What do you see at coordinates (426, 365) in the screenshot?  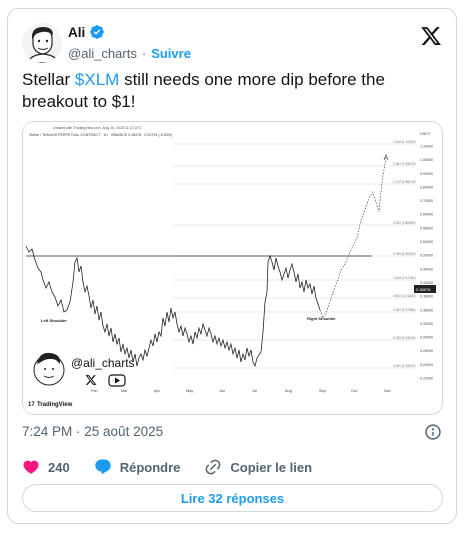 I see `price-tick-label: 0.24000` at bounding box center [426, 365].